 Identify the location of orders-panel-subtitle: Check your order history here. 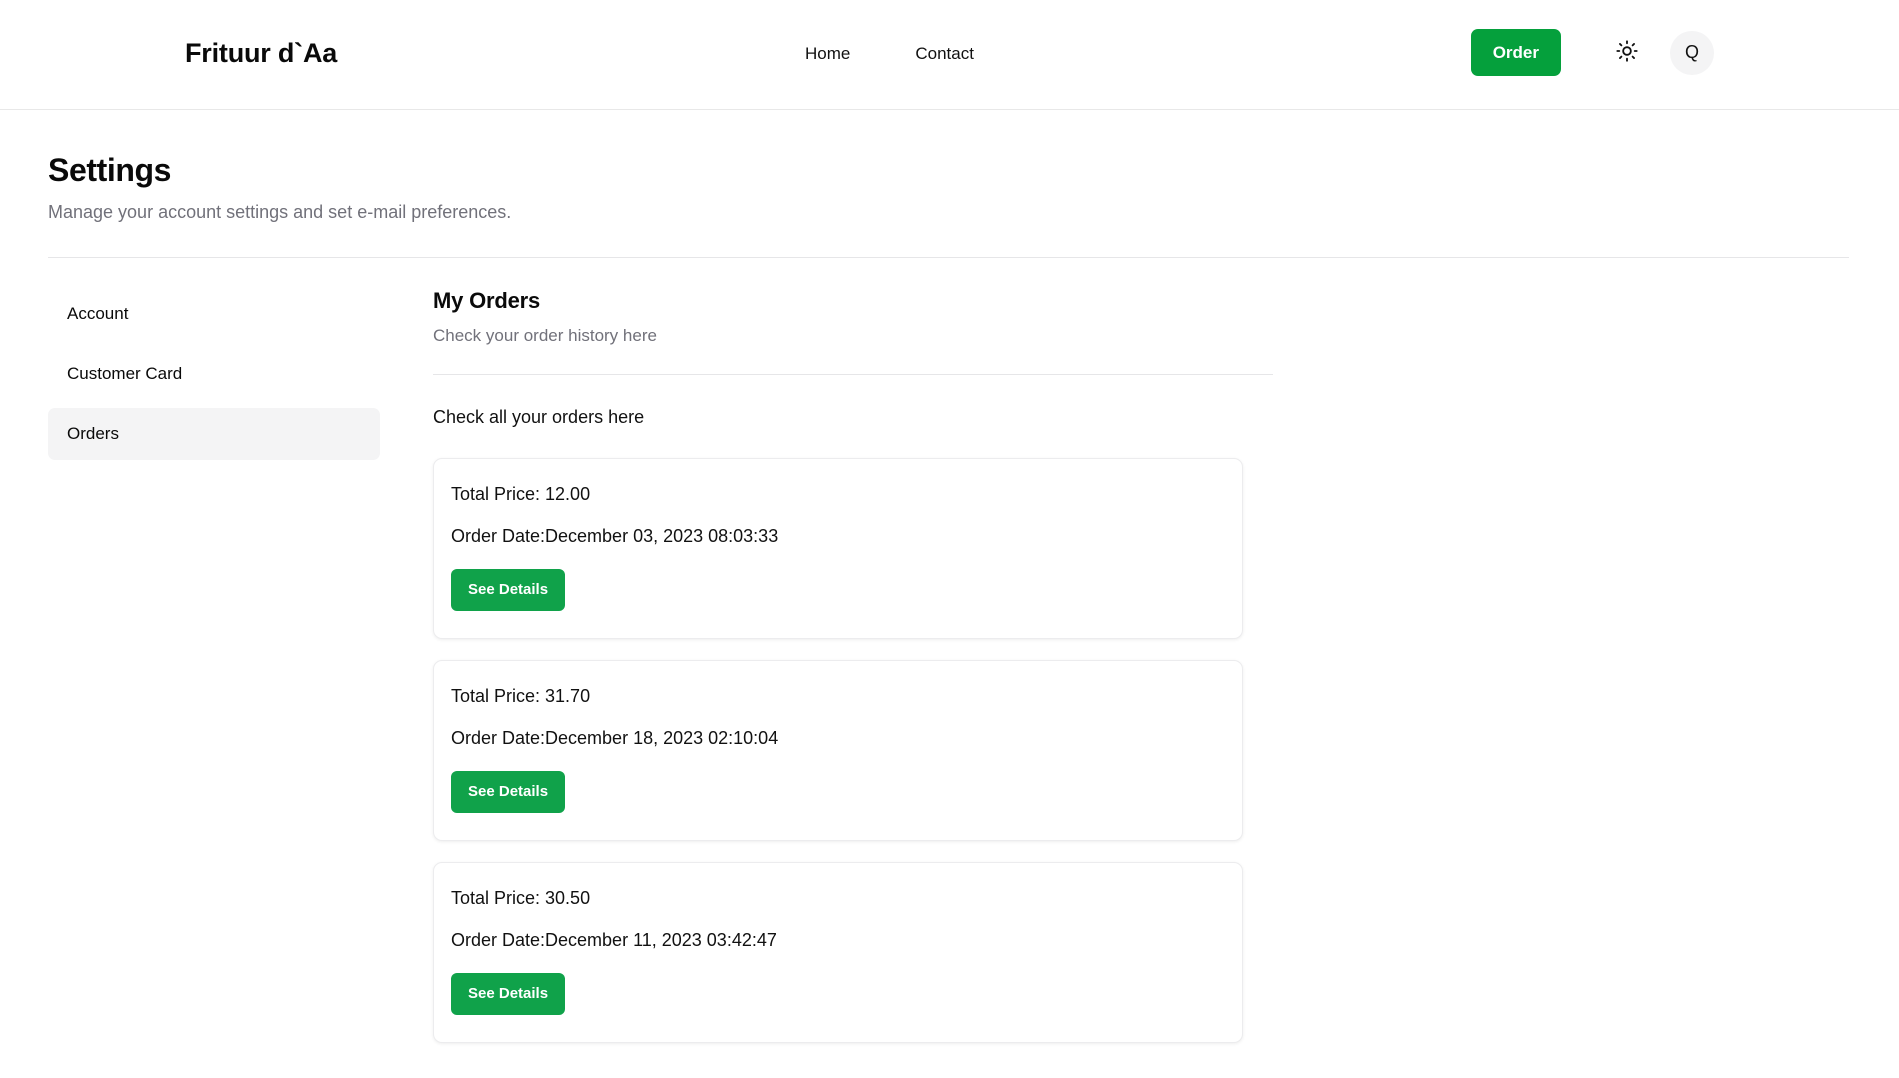
(545, 335).